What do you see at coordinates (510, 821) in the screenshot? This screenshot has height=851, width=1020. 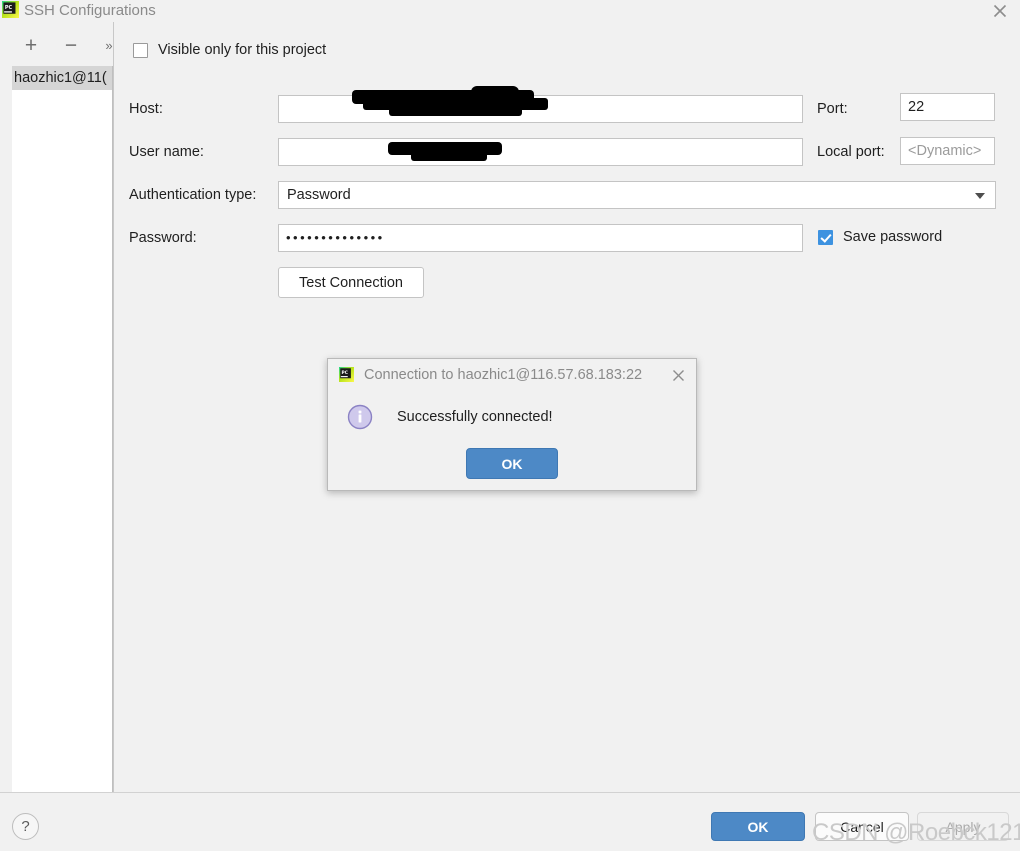 I see `dialog-footer: ? OK Cancel Apply` at bounding box center [510, 821].